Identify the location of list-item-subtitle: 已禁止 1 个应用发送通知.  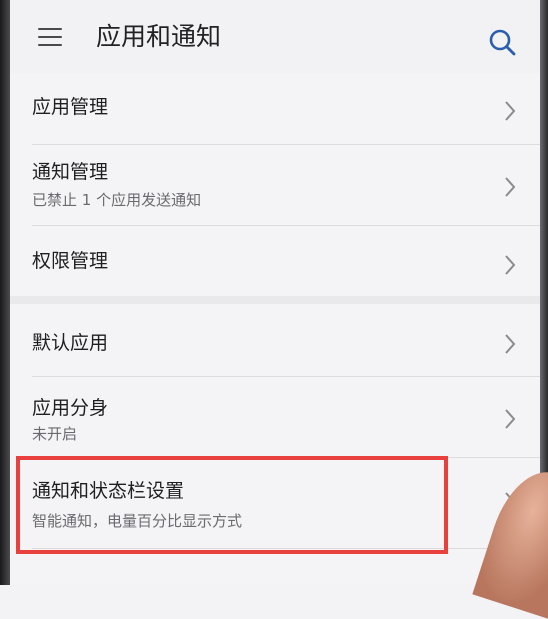
(117, 200).